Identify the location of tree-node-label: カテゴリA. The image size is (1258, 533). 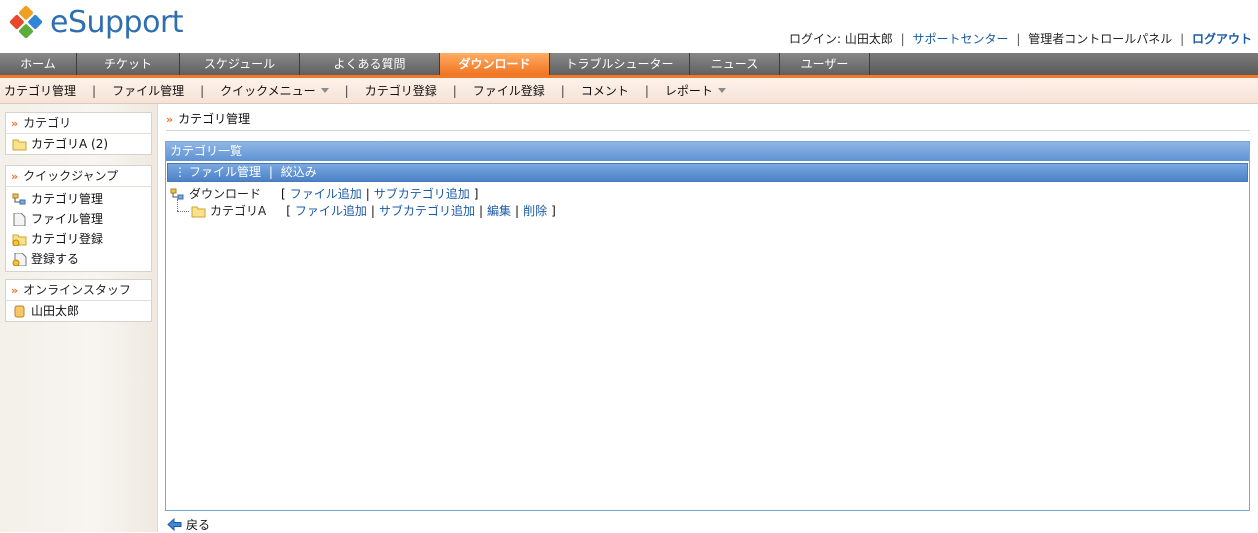
(238, 211).